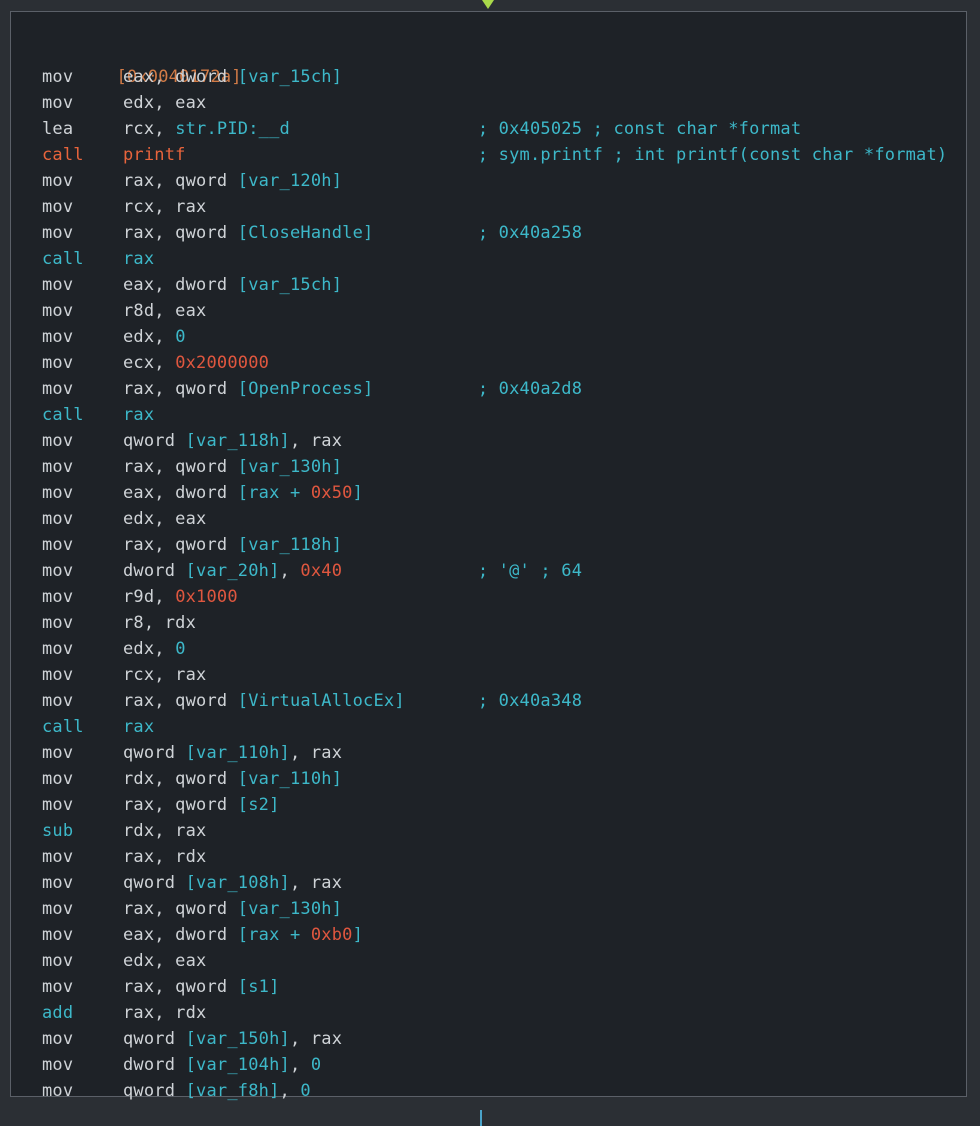 This screenshot has height=1126, width=980. Describe the element at coordinates (490, 545) in the screenshot. I see `instruction-row: mov rax, qword [var_118h]` at that location.